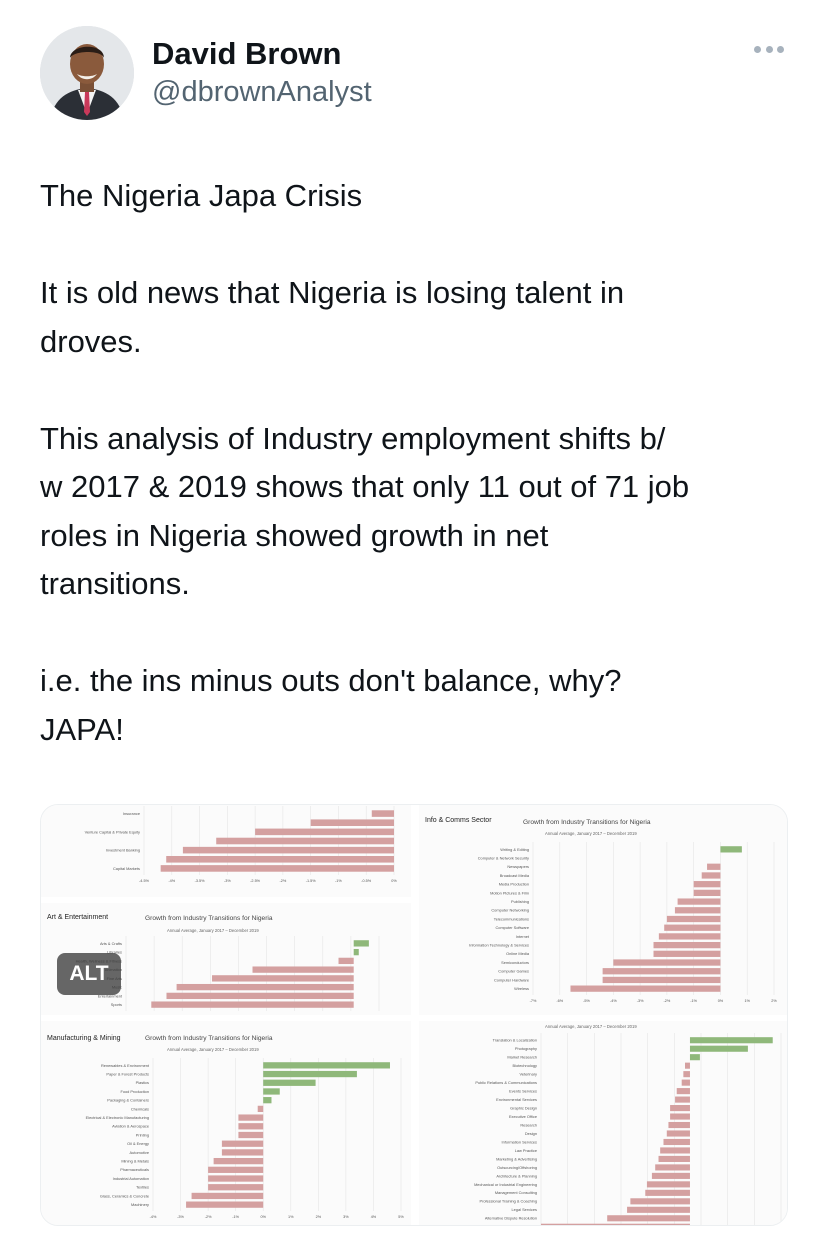 The height and width of the screenshot is (1252, 828). What do you see at coordinates (126, 868) in the screenshot?
I see `y-category-label: Capital Markets` at bounding box center [126, 868].